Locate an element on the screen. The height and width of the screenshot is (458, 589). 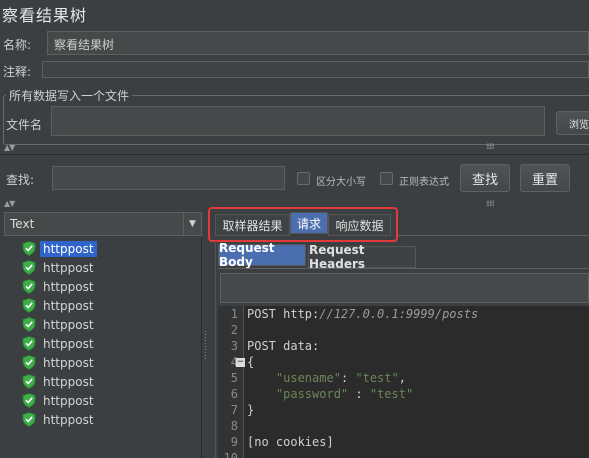
line-number: 4 is located at coordinates (234, 362).